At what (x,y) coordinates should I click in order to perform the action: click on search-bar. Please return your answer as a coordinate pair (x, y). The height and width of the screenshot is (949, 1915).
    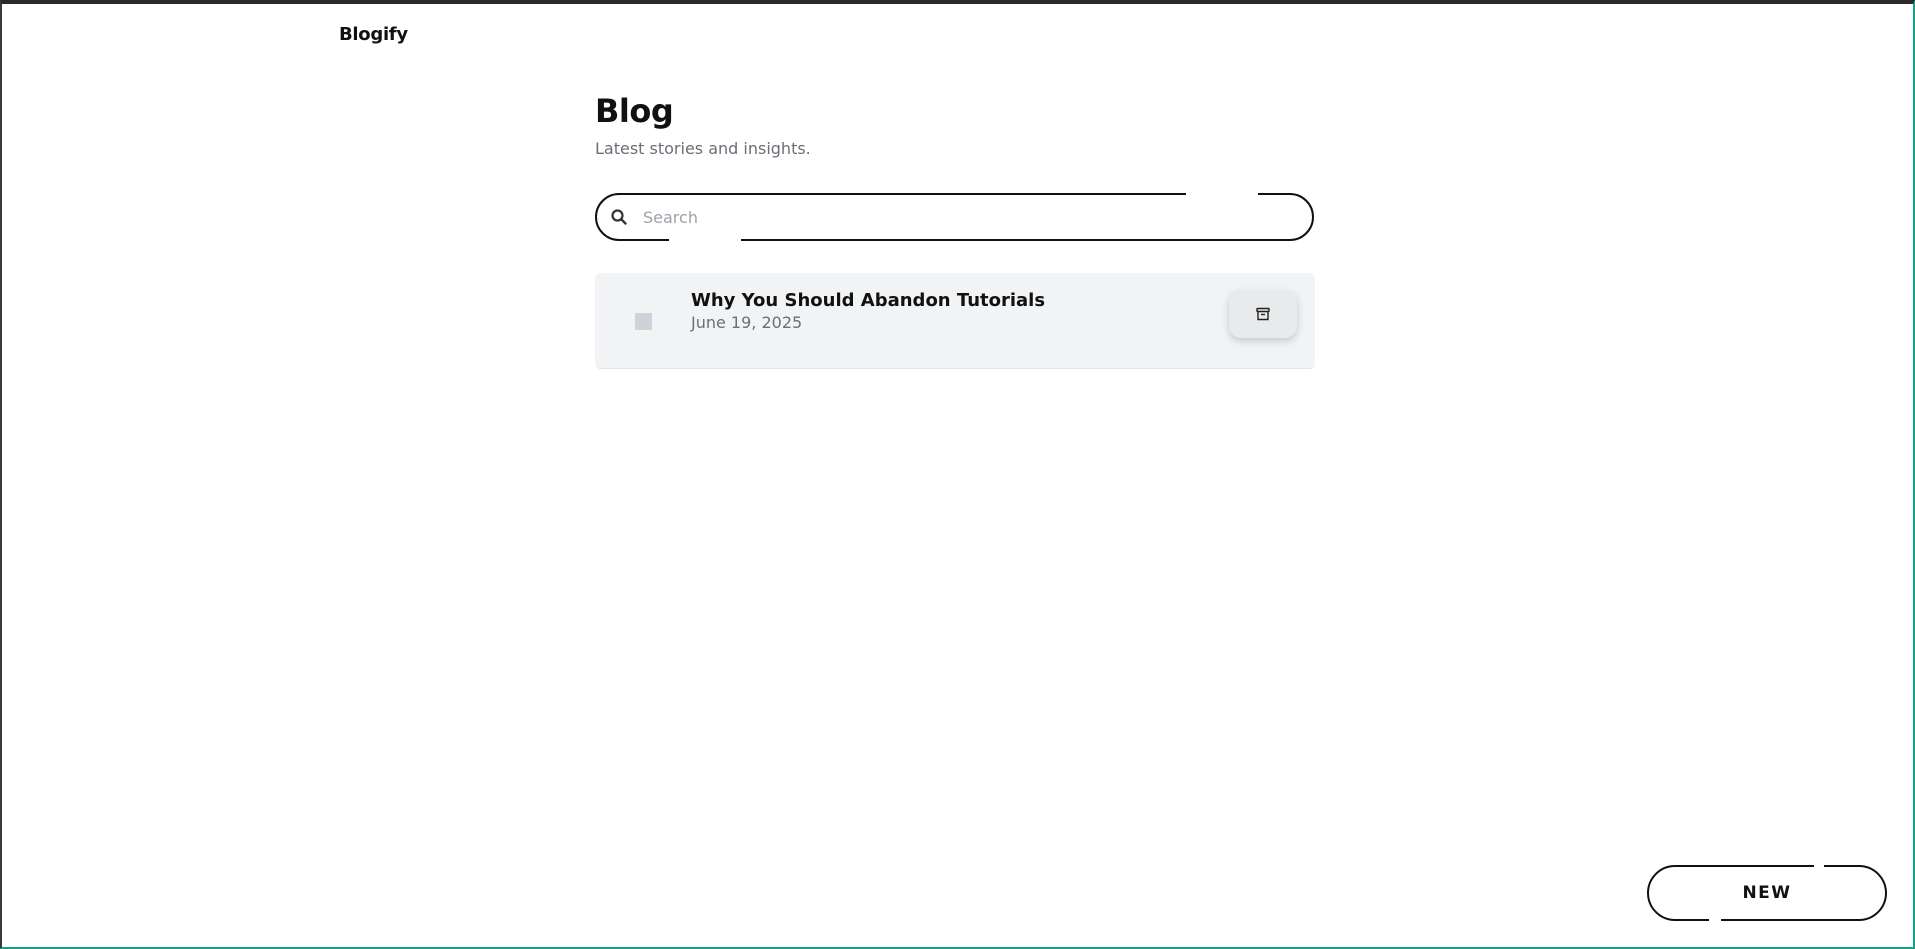
    Looking at the image, I should click on (954, 217).